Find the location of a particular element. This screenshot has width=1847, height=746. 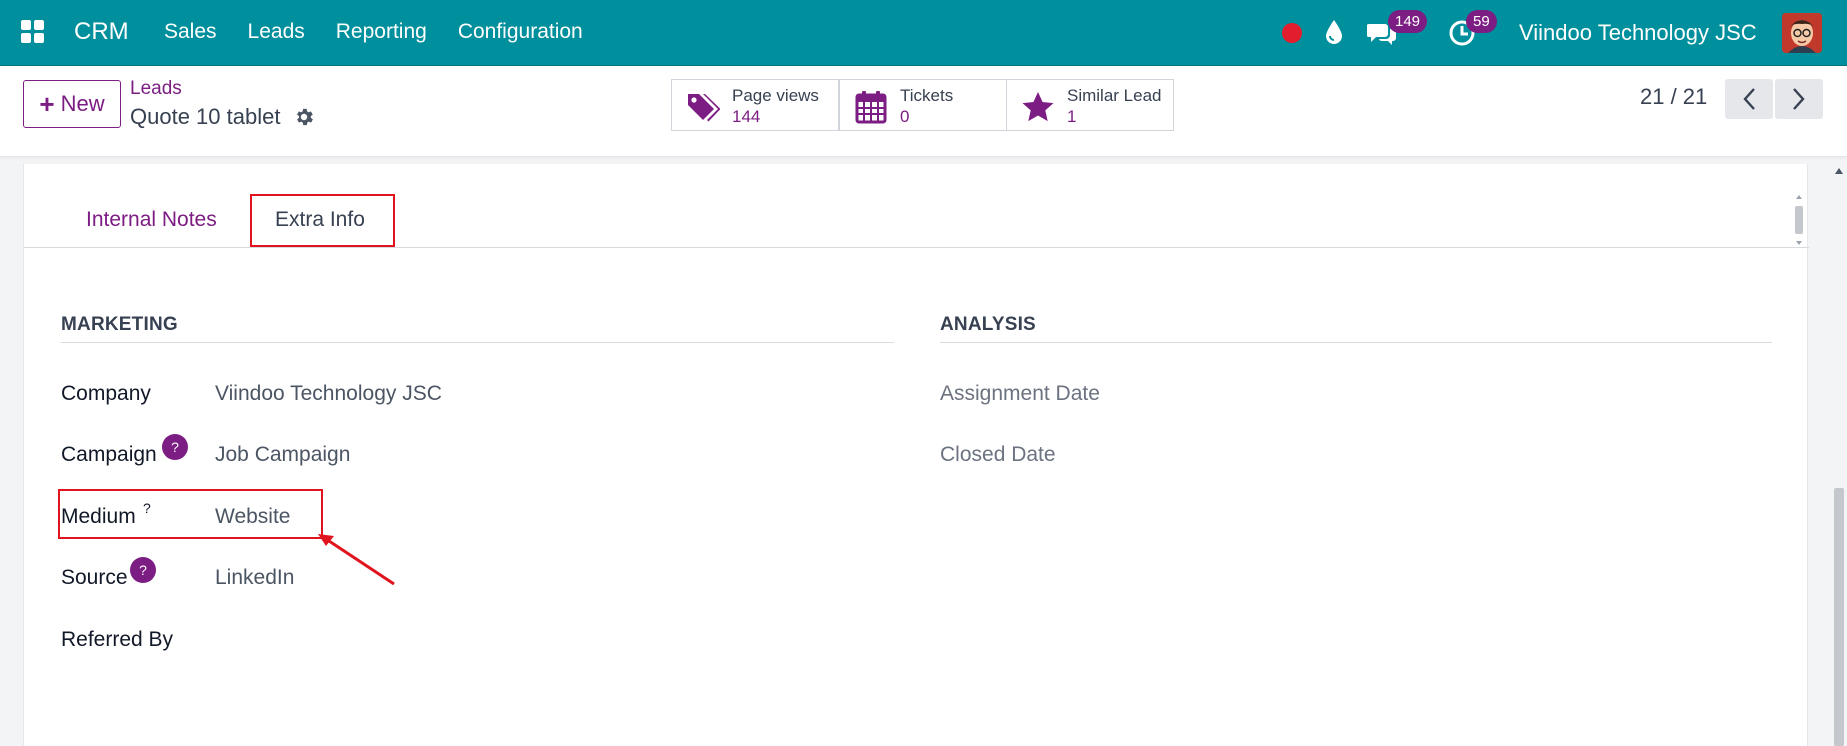

tab-internal-notes: Internal Notes is located at coordinates (151, 220).